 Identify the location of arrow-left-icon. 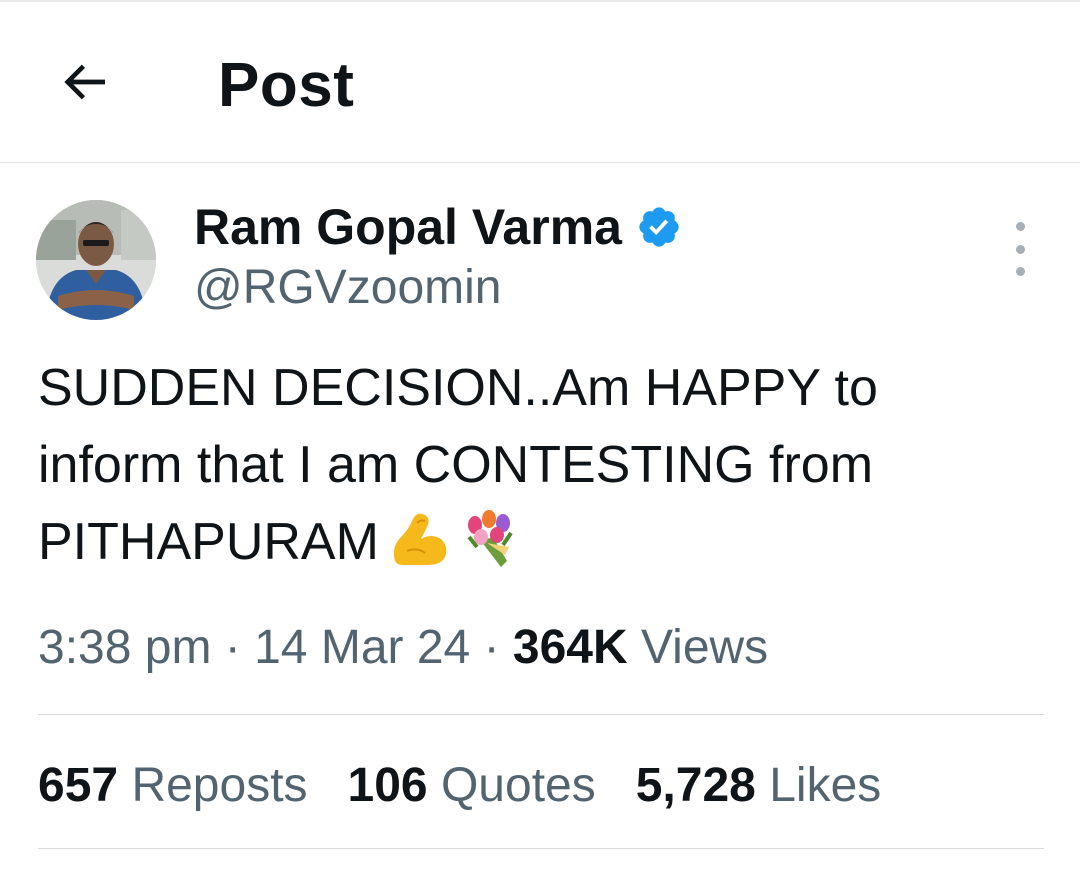
(84, 82).